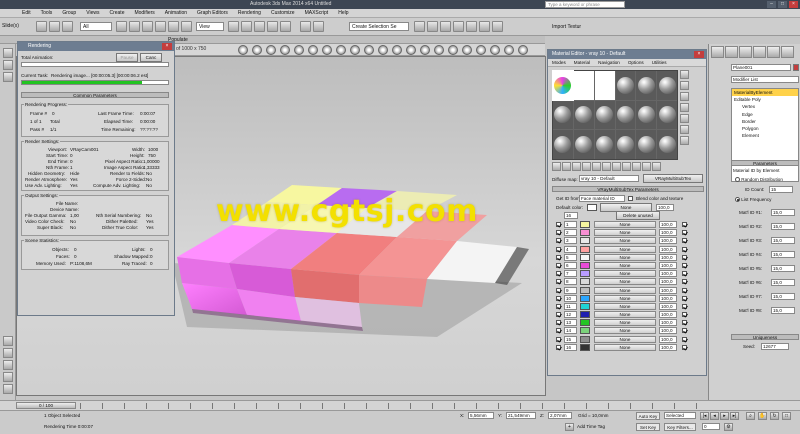  I want to click on current-frame-field: 0, so click(711, 426).